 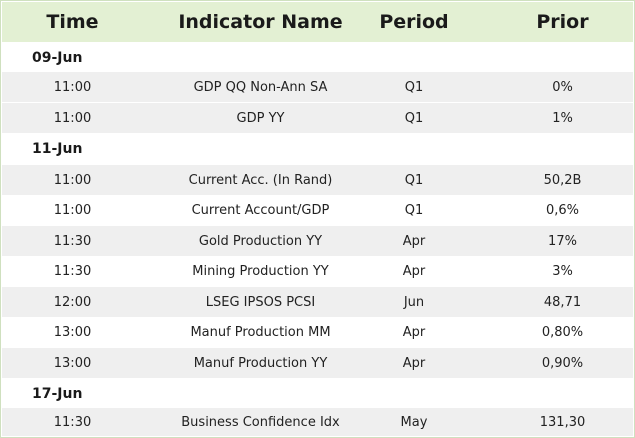 I want to click on table-row: 11:30 Mining Production YY Apr 3%, so click(x=317, y=271).